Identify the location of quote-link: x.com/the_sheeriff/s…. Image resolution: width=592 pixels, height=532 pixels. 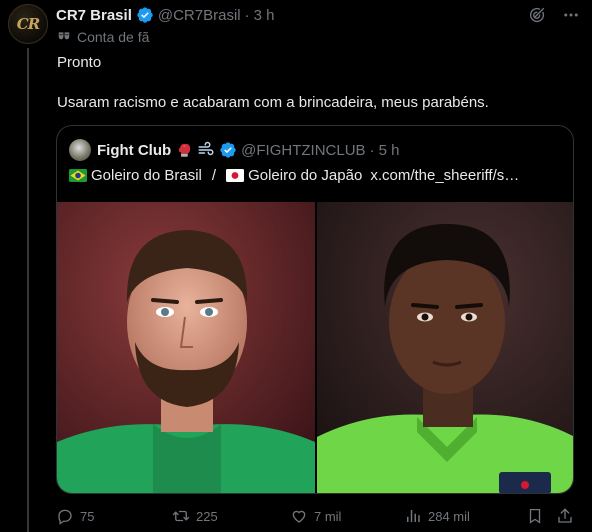
(444, 175).